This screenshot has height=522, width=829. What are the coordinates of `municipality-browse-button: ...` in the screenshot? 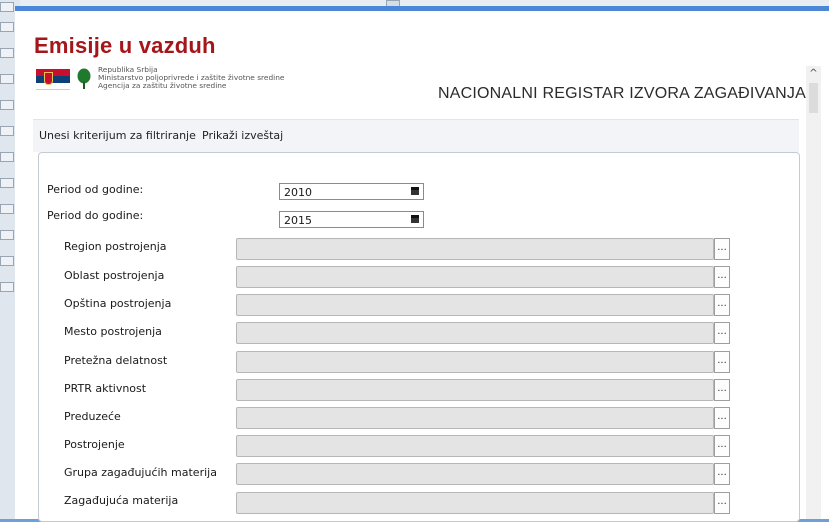 It's located at (722, 305).